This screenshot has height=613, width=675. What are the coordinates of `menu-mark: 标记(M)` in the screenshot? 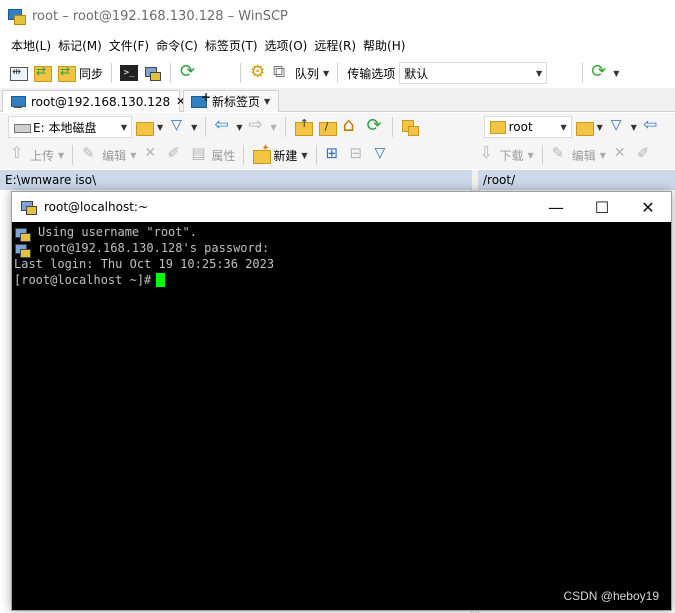 It's located at (80, 45).